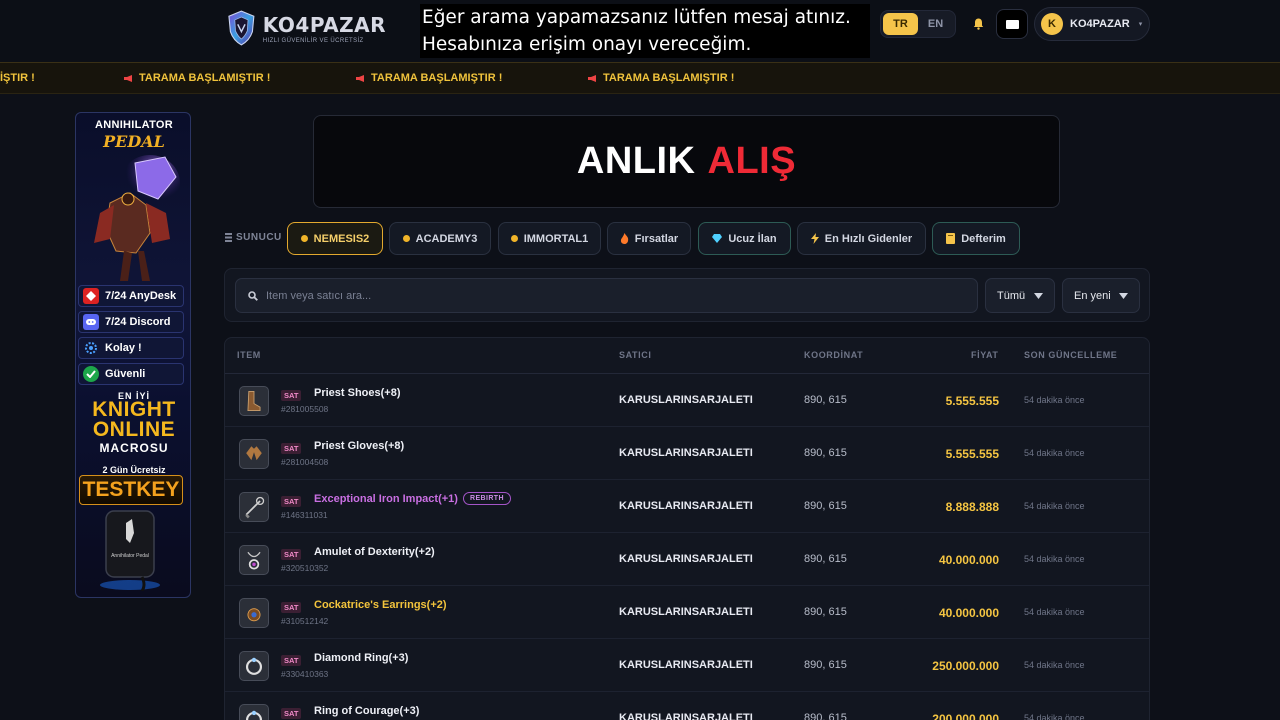  Describe the element at coordinates (686, 161) in the screenshot. I see `hero-banner: ANLIK ALIŞ` at that location.